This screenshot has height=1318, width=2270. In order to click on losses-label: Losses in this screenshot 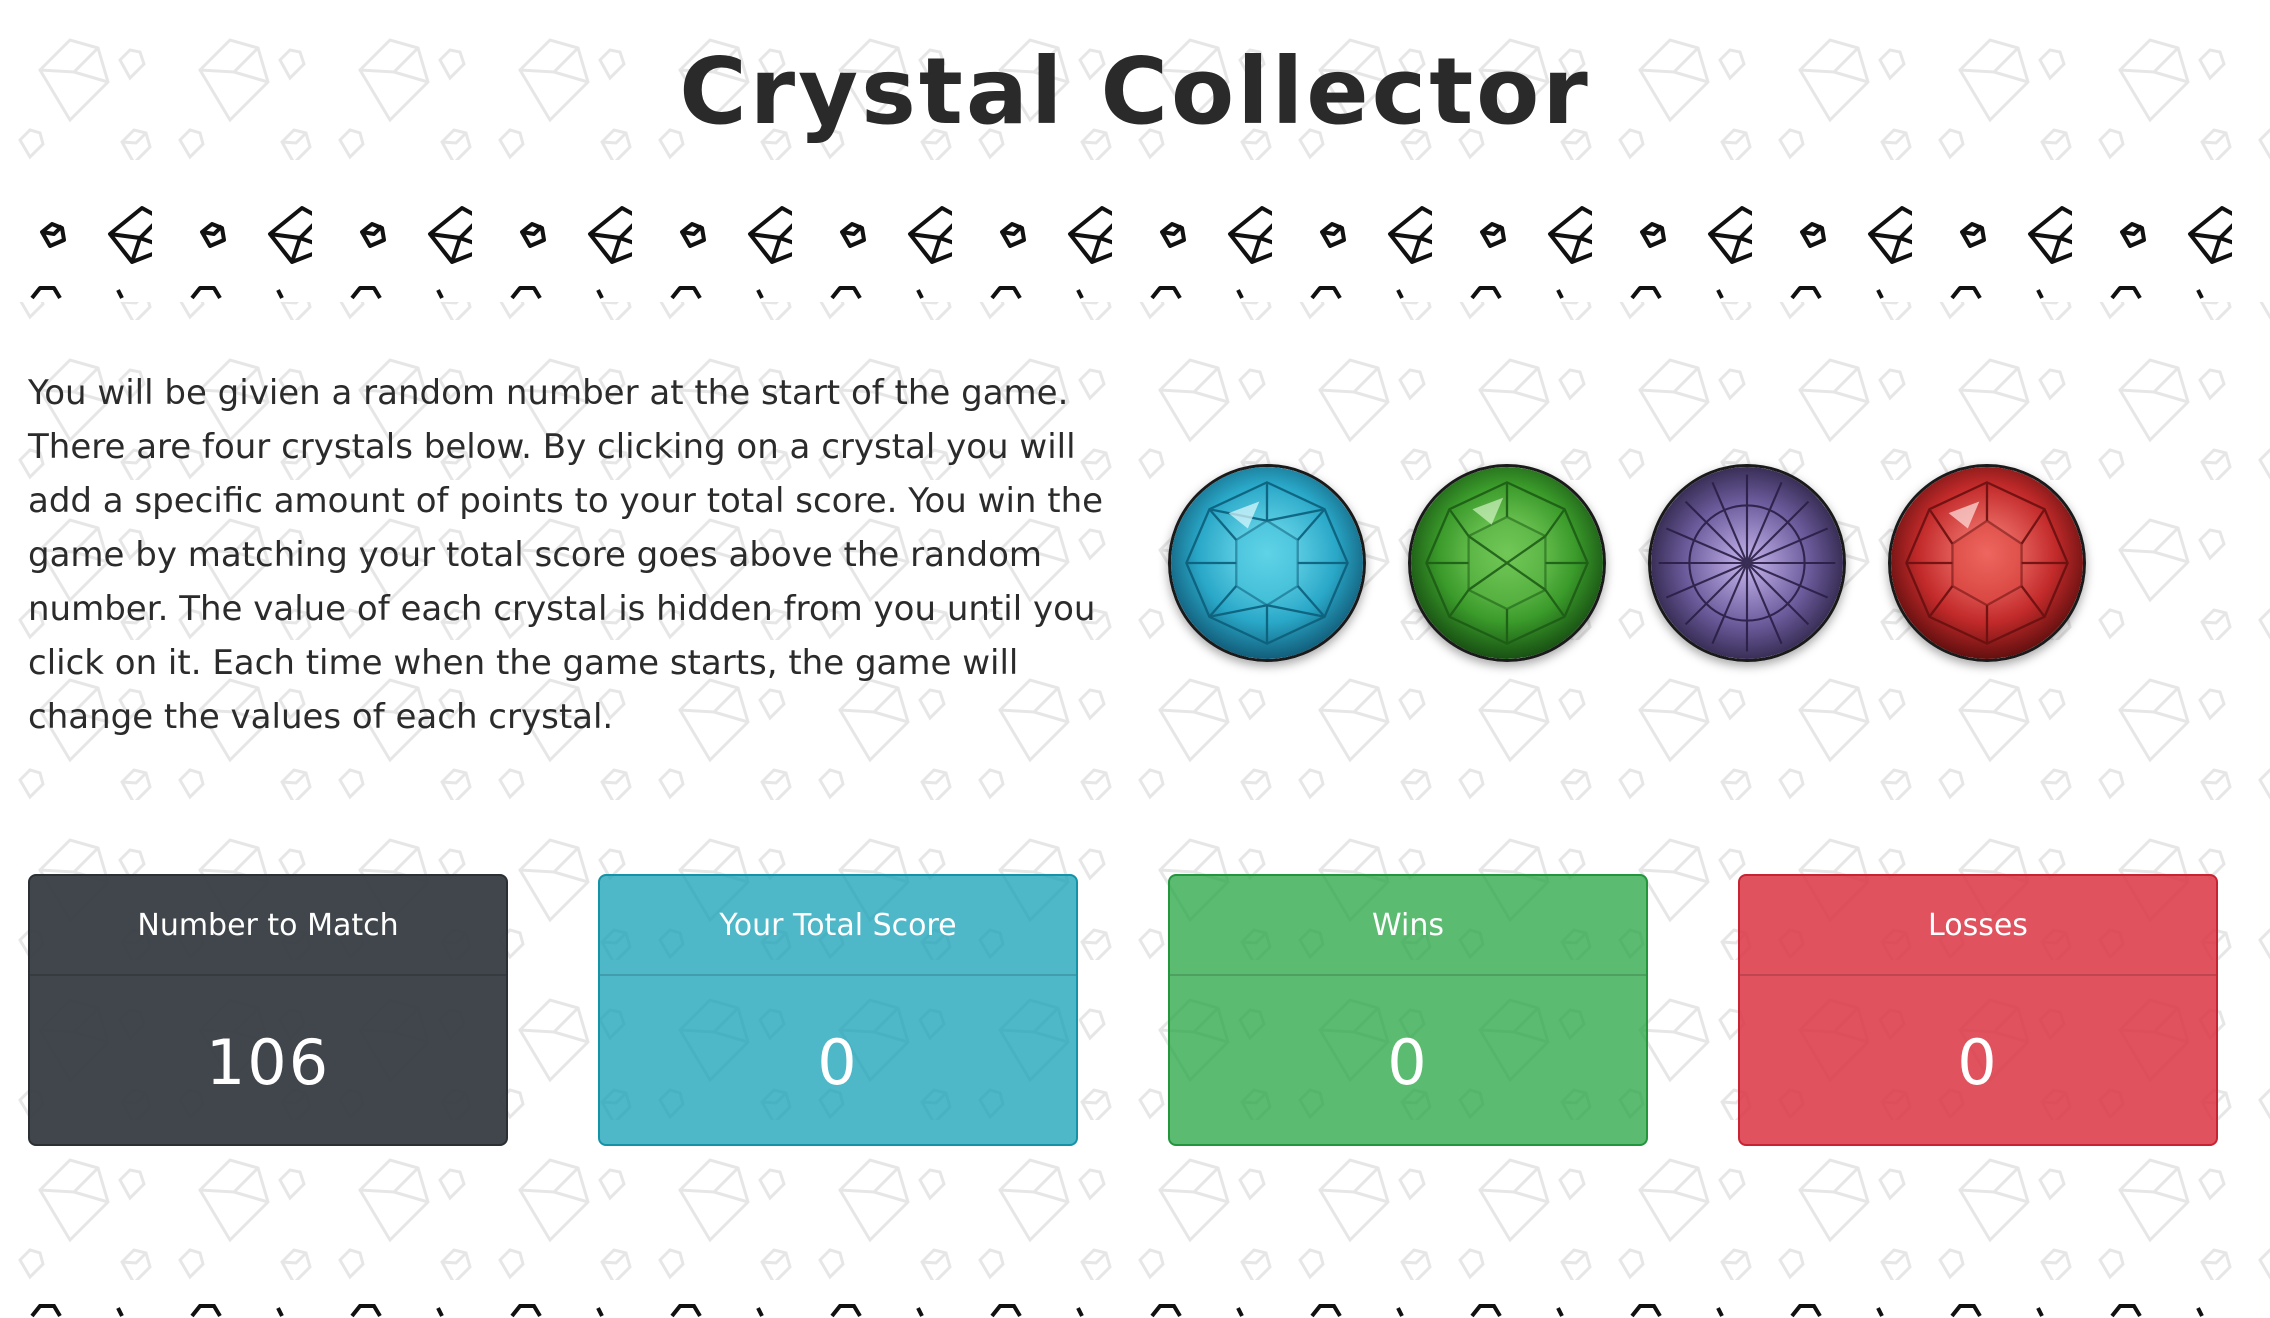, I will do `click(1978, 926)`.